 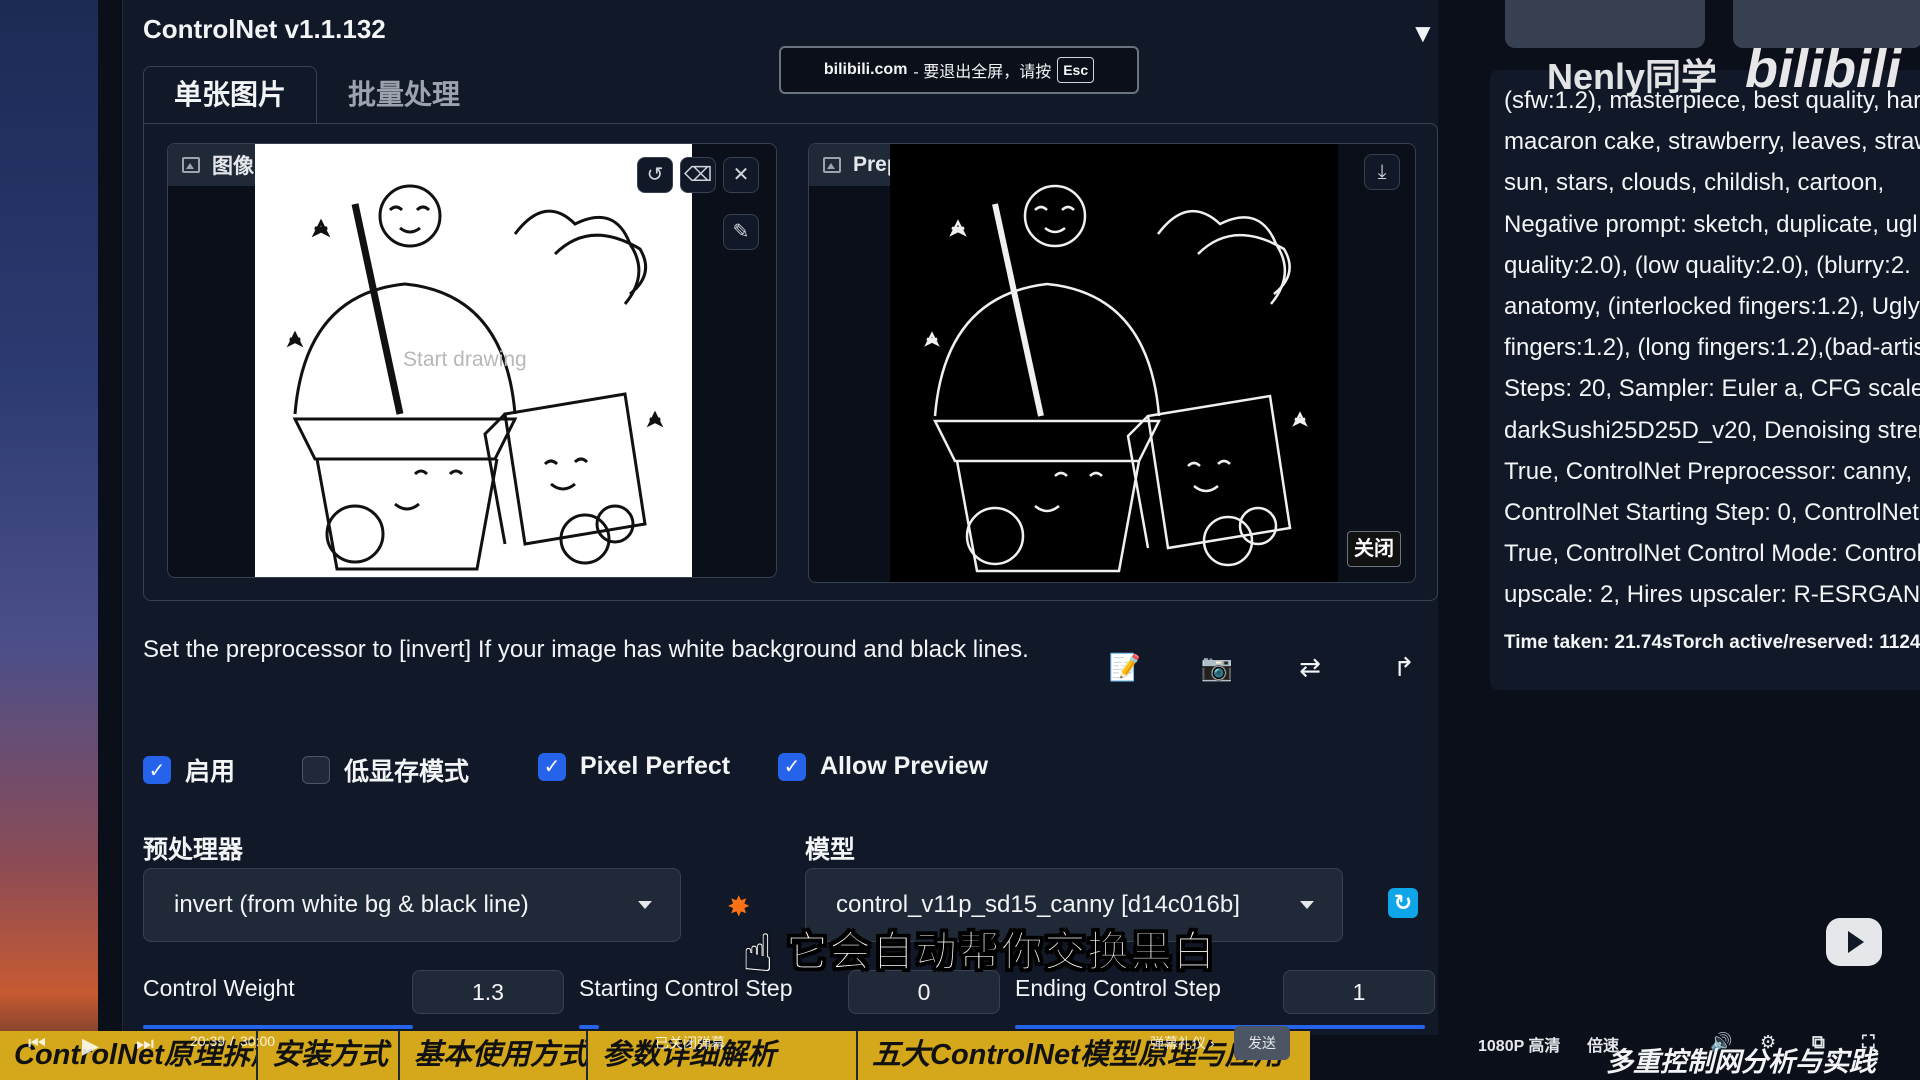 I want to click on esc-key: Esc, so click(x=1076, y=70).